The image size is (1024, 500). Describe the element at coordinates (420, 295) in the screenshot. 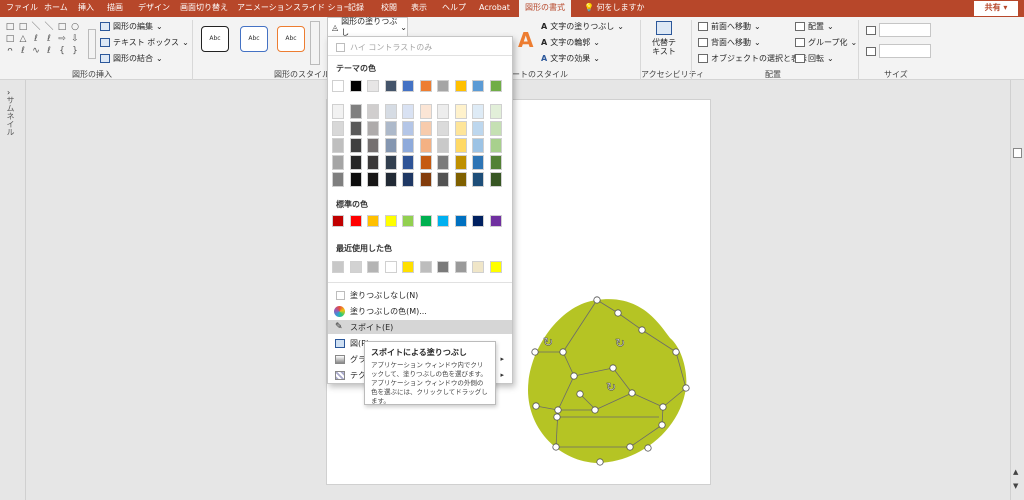

I see `no-fill-item: 塗りつぶしなし(N)` at that location.